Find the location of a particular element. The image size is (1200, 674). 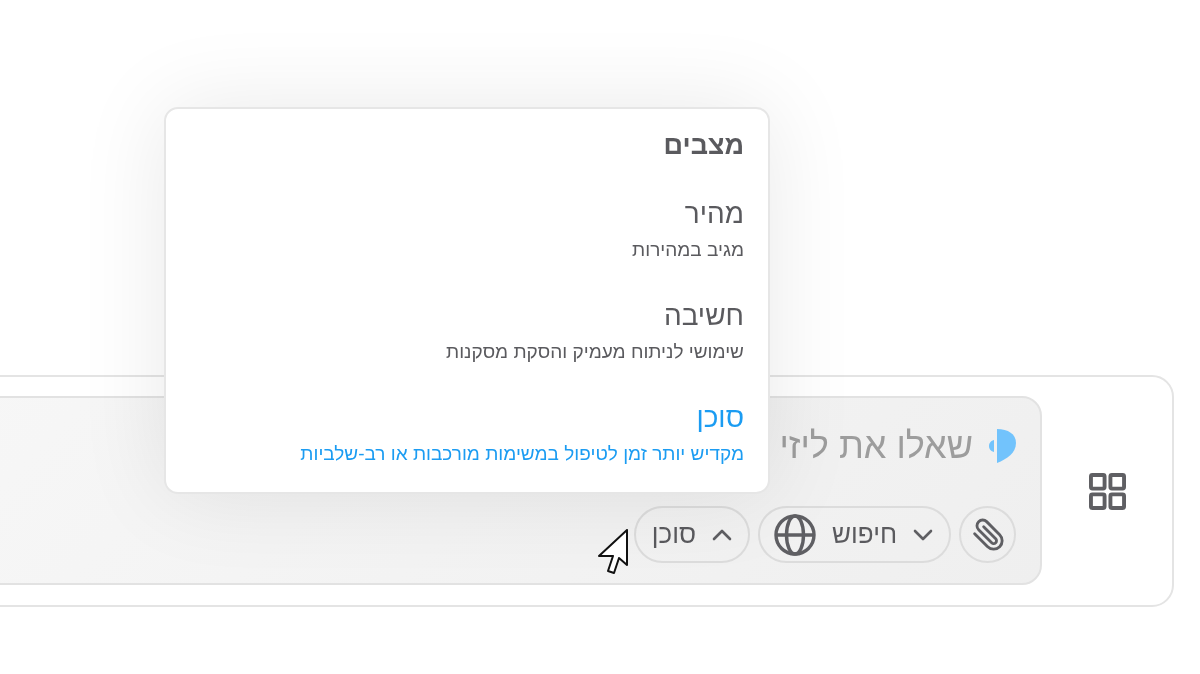

globe-icon is located at coordinates (795, 534).